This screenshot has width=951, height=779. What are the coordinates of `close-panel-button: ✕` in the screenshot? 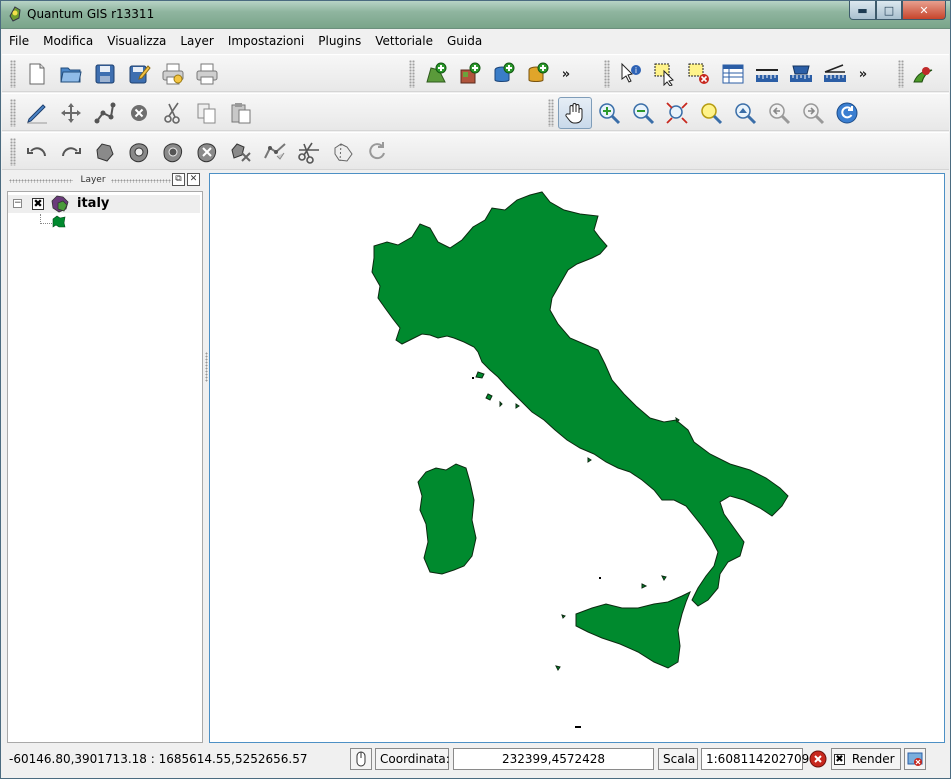 It's located at (193, 179).